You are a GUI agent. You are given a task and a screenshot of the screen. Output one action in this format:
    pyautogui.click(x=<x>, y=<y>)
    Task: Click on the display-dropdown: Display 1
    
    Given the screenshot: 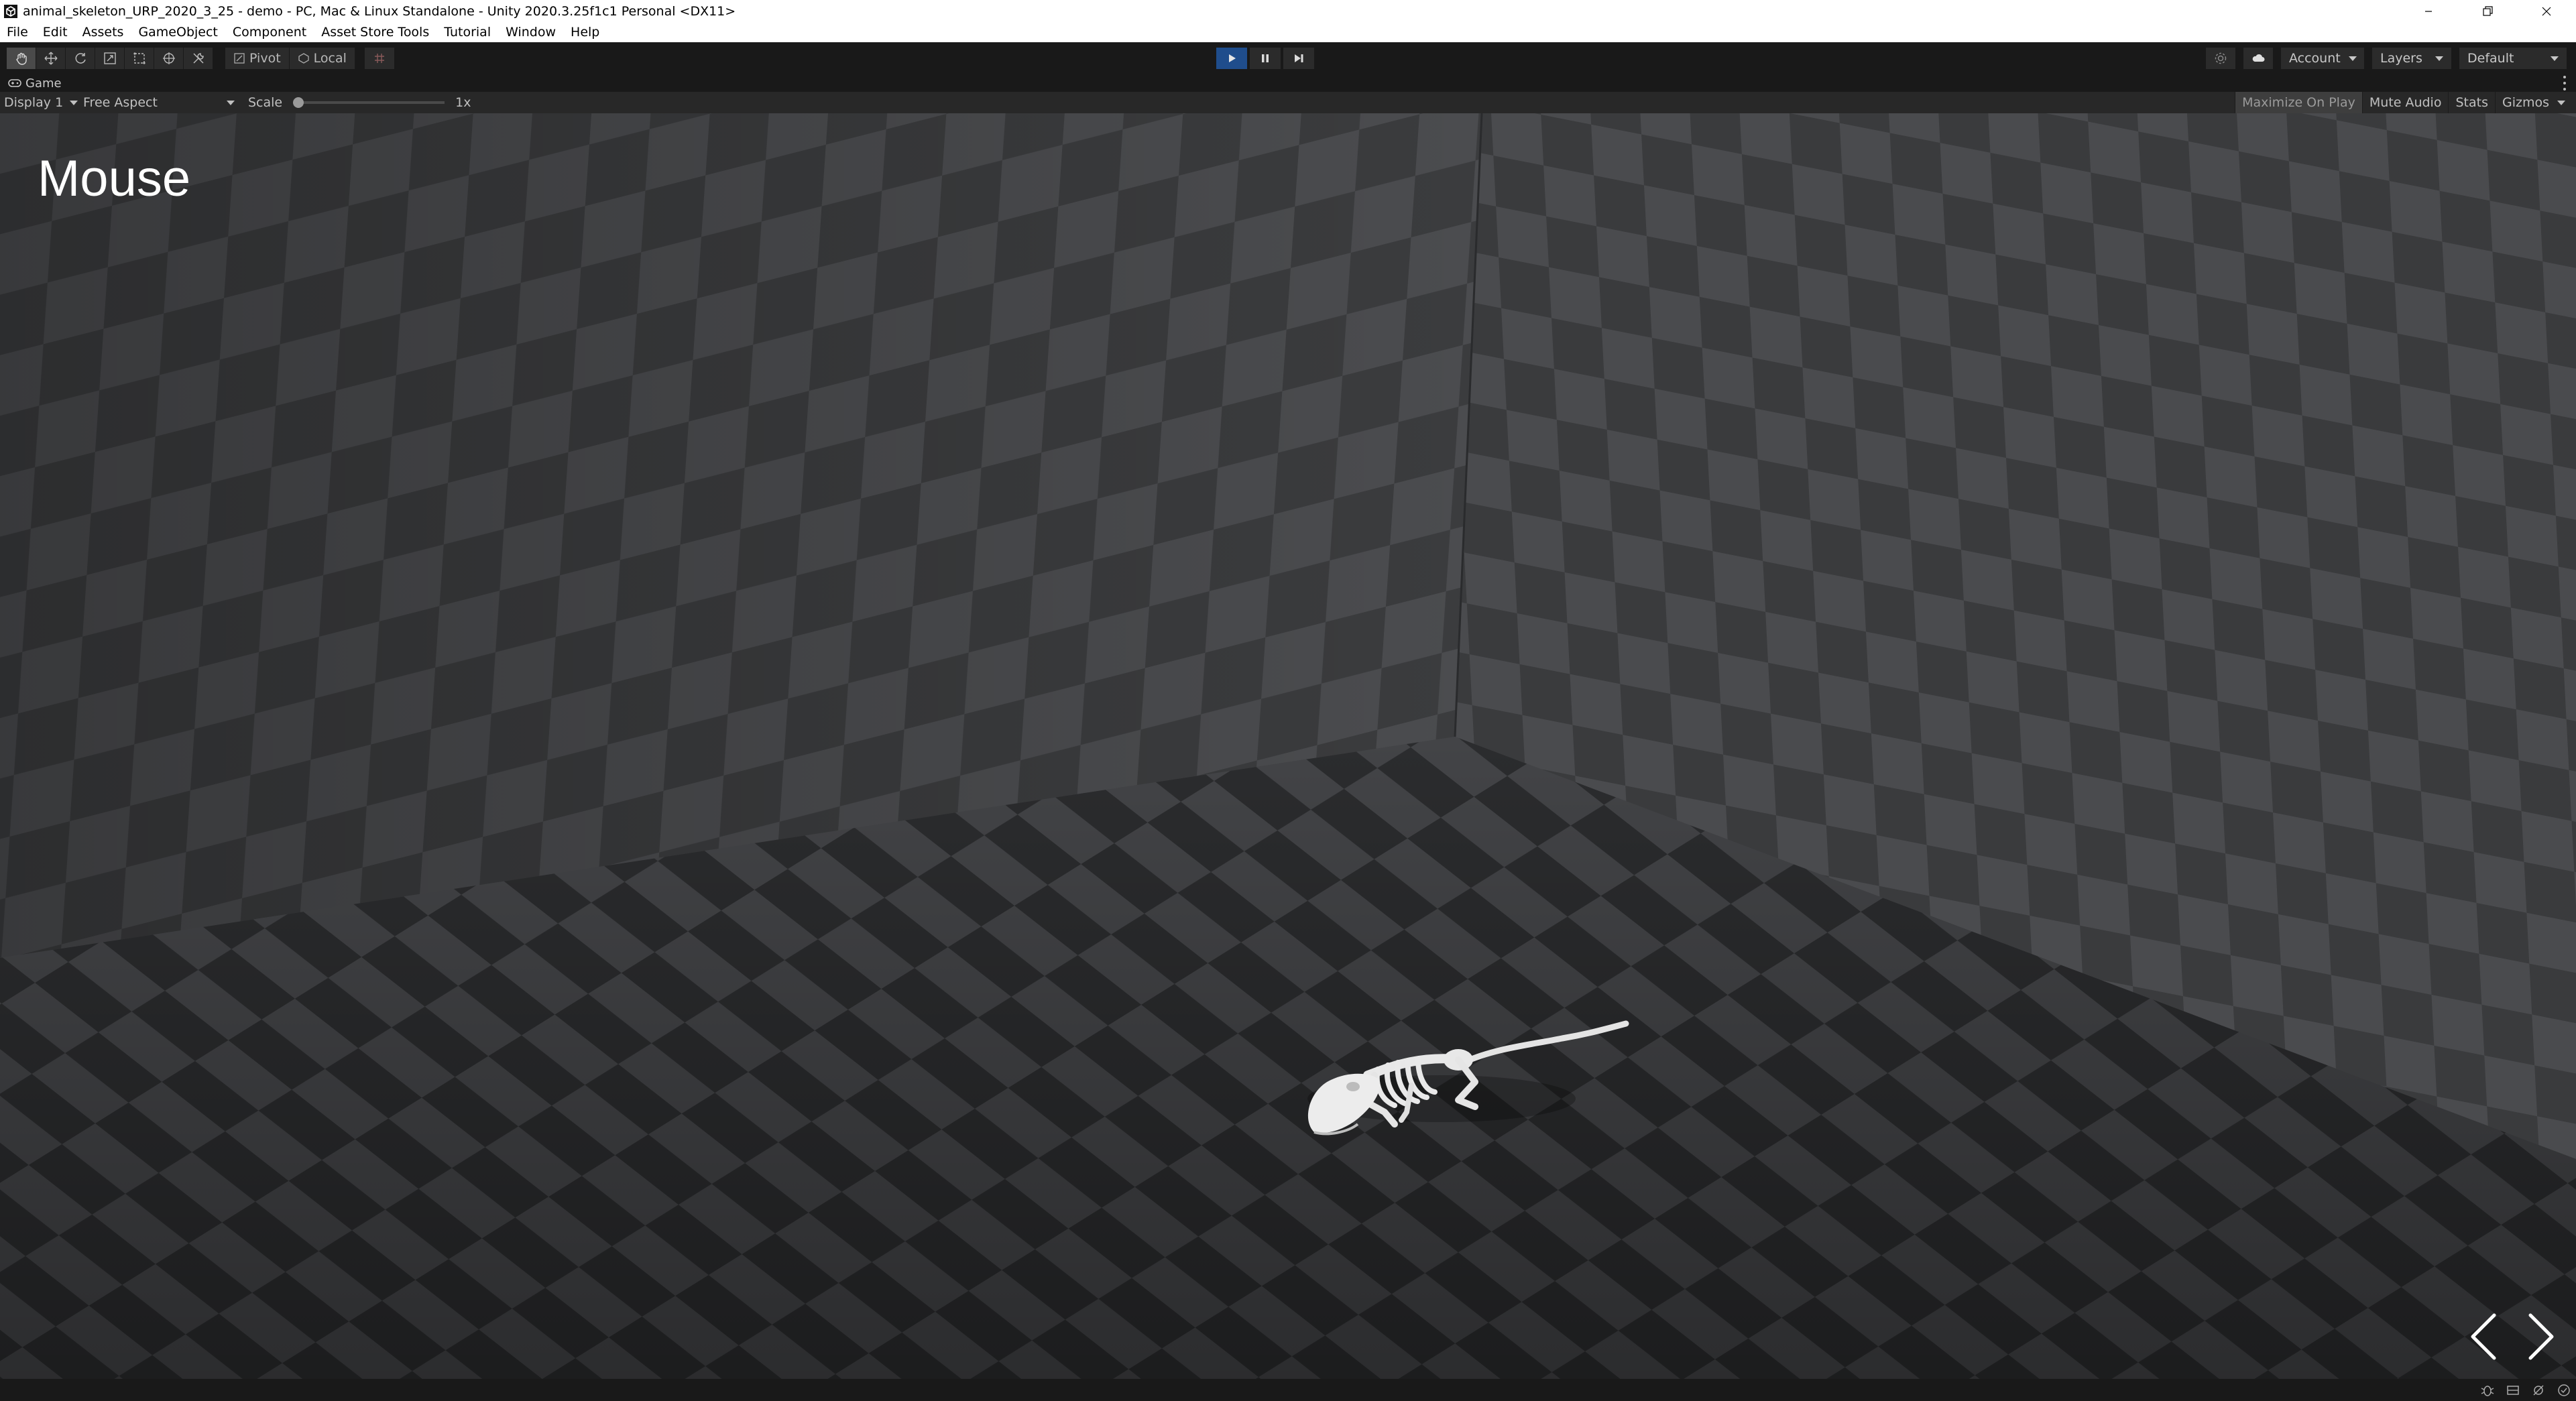 What is the action you would take?
    pyautogui.click(x=39, y=103)
    